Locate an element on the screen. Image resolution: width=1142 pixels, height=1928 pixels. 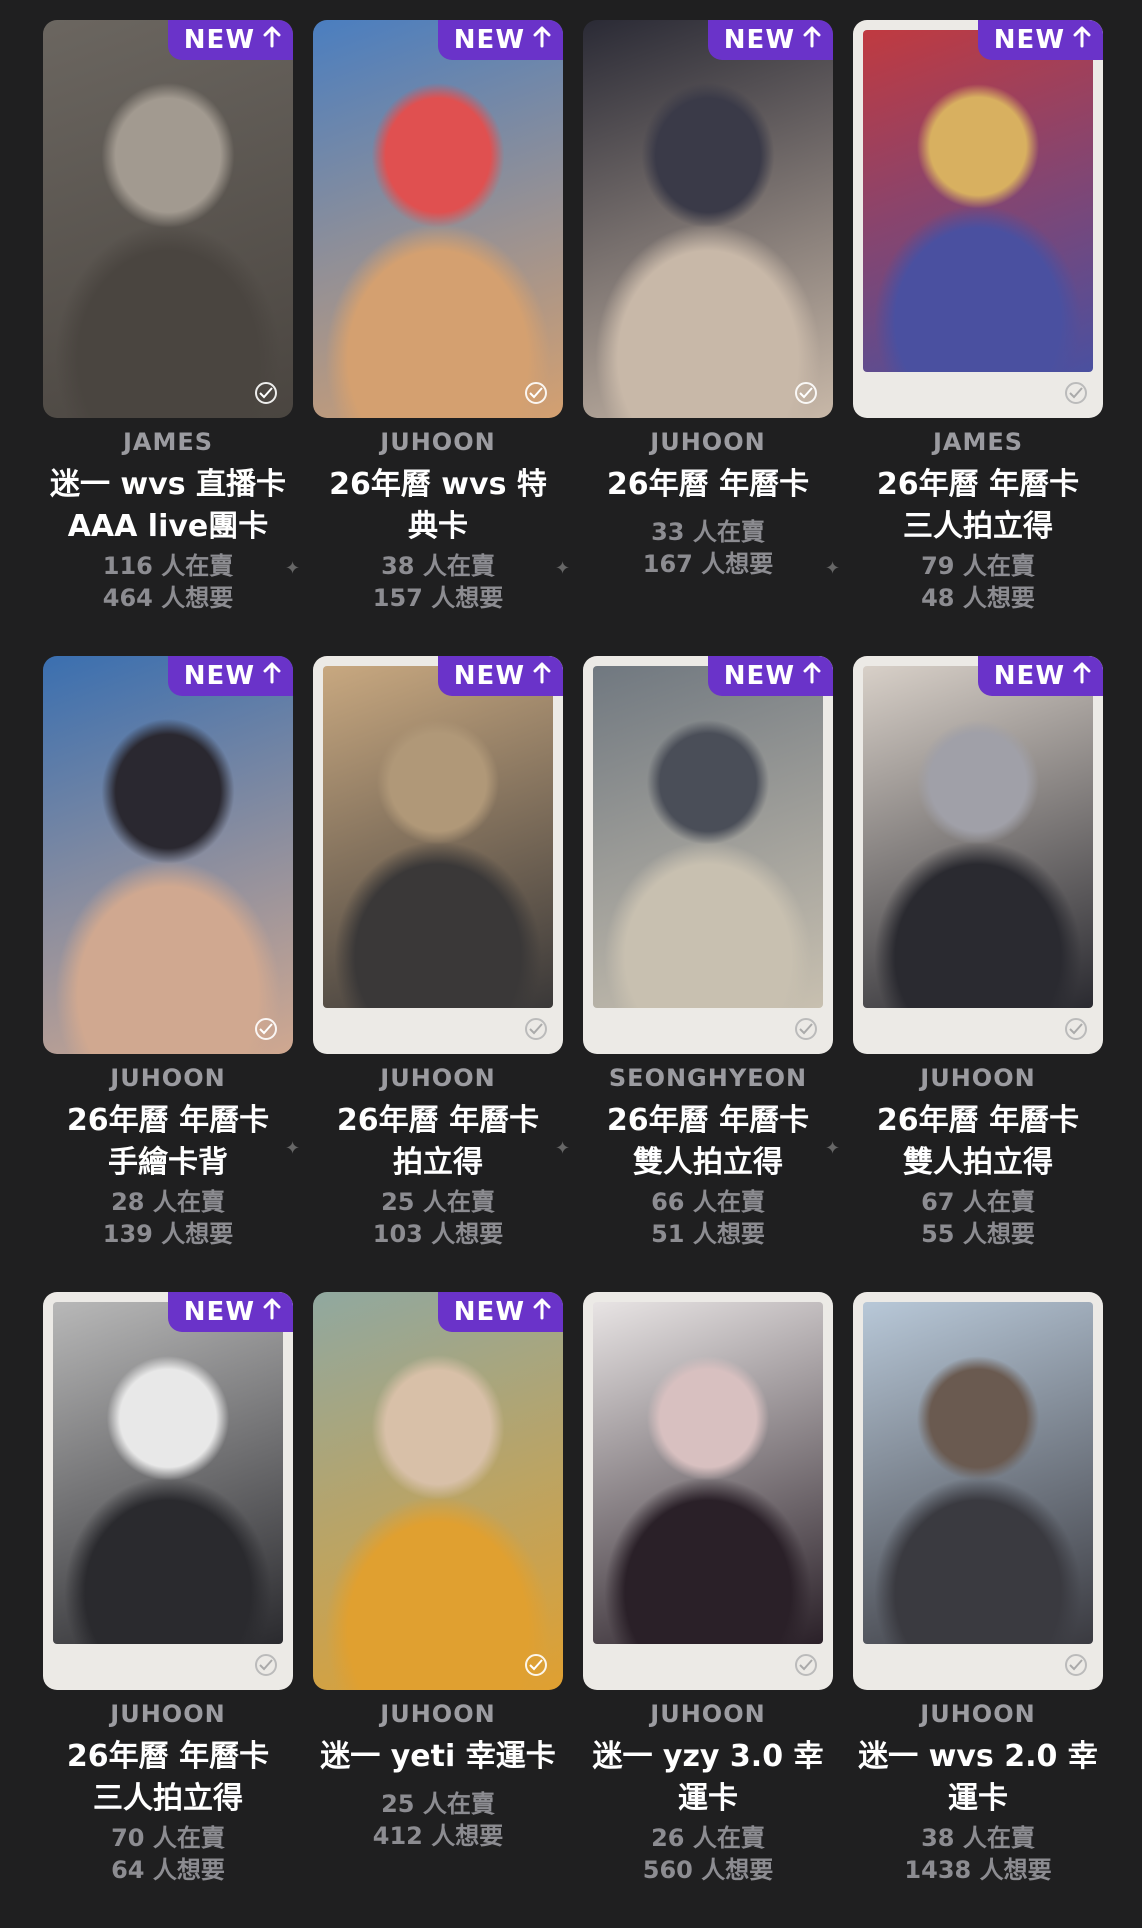
card-title-line2: 典卡 is located at coordinates (438, 526).